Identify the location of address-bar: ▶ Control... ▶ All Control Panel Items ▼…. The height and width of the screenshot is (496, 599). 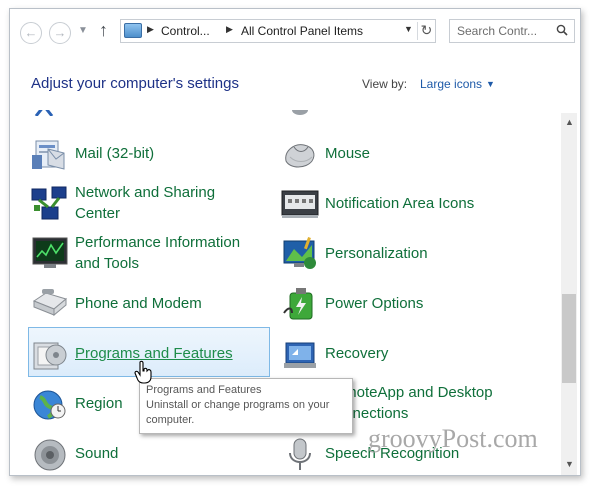
(278, 31).